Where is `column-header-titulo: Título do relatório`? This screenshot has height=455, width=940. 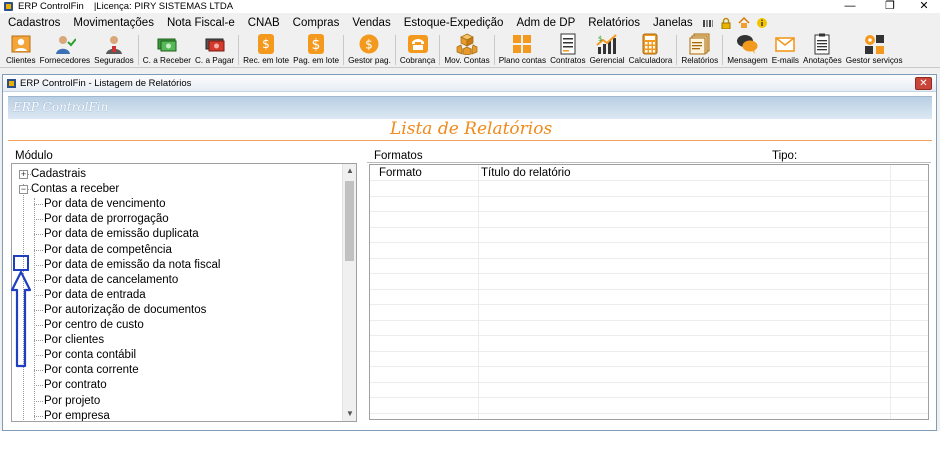 column-header-titulo: Título do relatório is located at coordinates (526, 173).